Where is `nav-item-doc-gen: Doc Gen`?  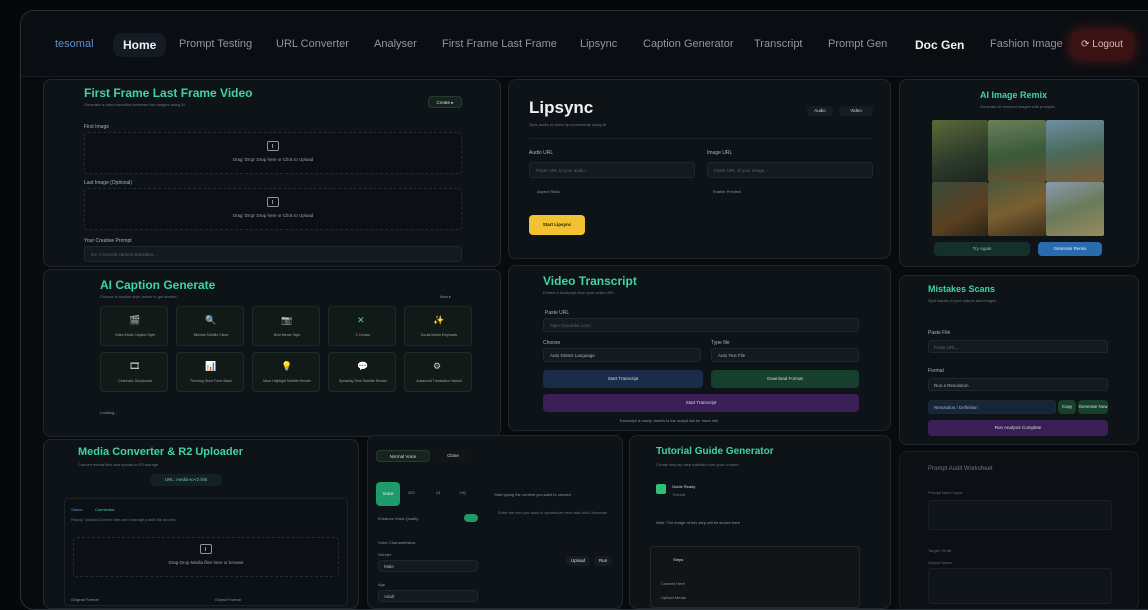 nav-item-doc-gen: Doc Gen is located at coordinates (939, 45).